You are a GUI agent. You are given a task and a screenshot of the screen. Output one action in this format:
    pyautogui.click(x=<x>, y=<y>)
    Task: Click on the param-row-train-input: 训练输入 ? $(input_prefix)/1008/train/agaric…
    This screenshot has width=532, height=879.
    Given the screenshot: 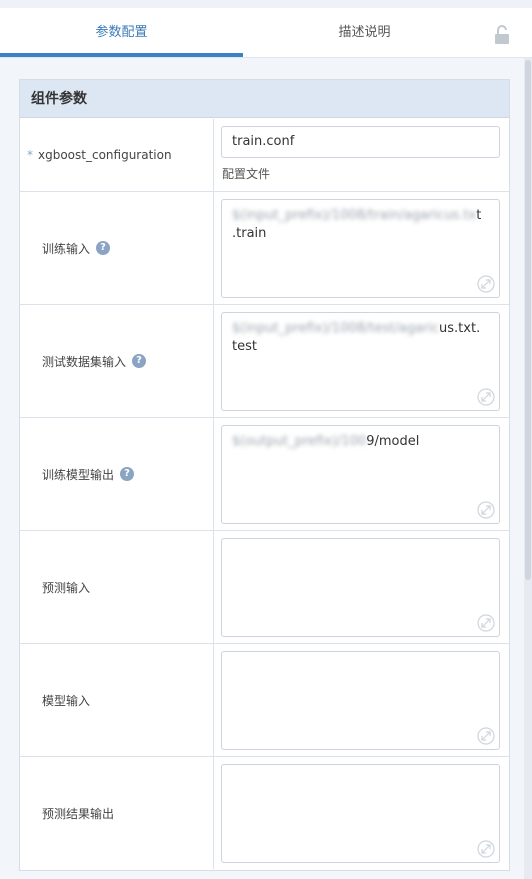 What is the action you would take?
    pyautogui.click(x=264, y=248)
    